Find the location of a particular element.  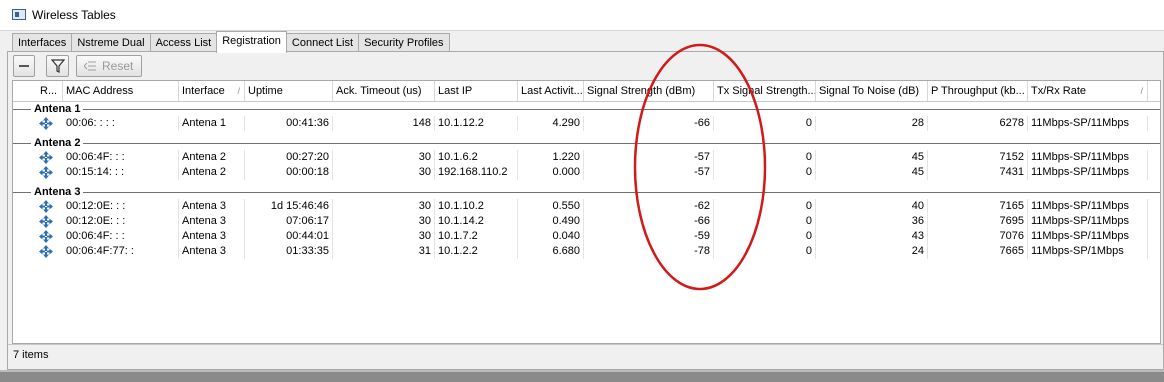

cell-last-ip: 192.168.110.2 is located at coordinates (476, 172).